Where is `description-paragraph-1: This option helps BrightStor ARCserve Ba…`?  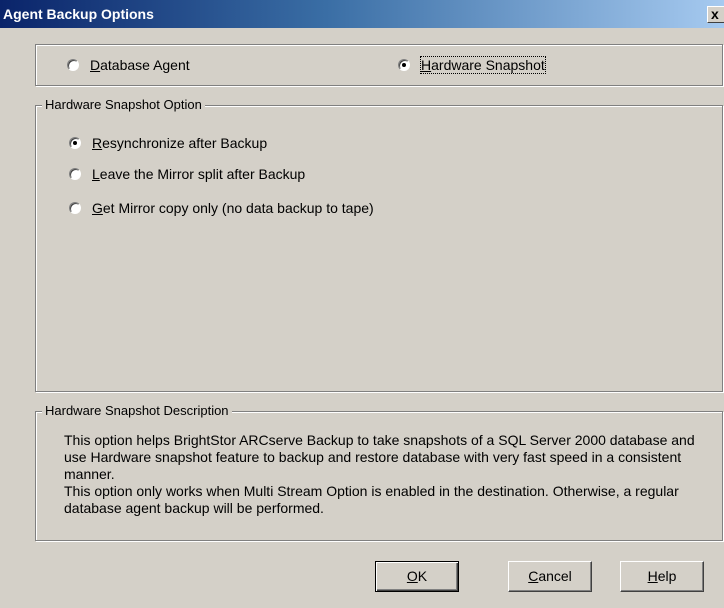 description-paragraph-1: This option helps BrightStor ARCserve Ba… is located at coordinates (379, 457).